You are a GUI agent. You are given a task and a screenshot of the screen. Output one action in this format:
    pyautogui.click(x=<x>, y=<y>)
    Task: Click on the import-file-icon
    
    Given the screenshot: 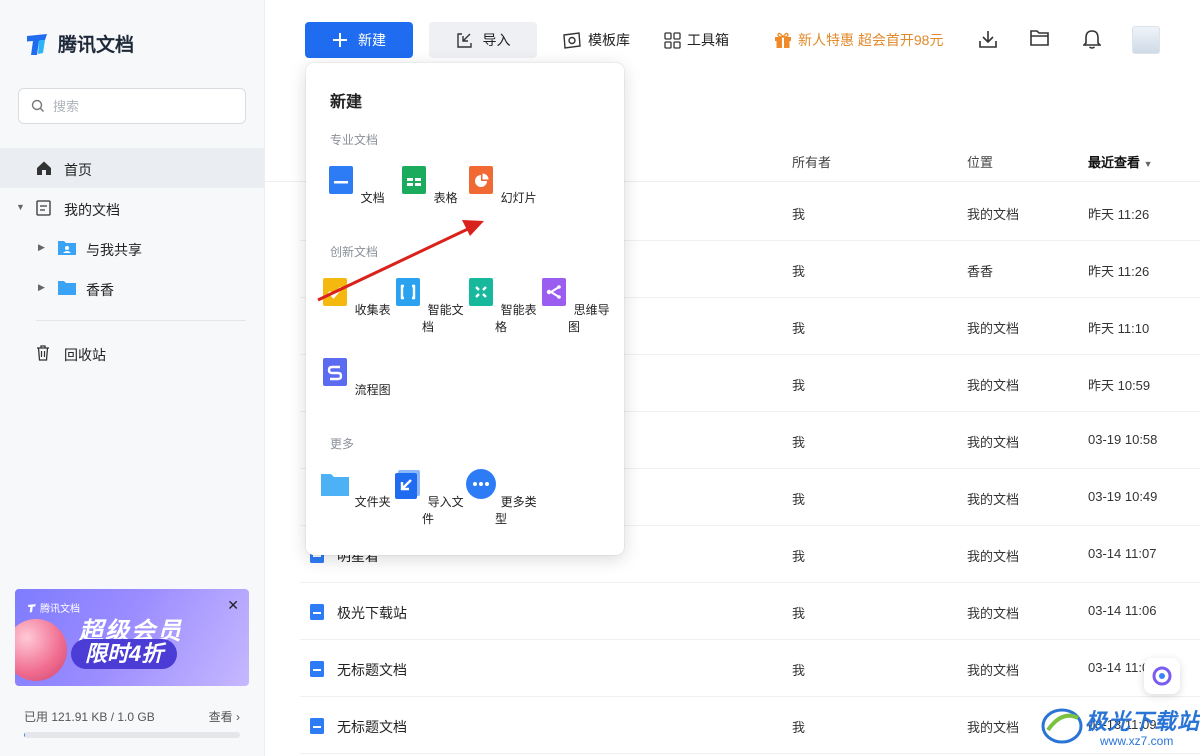 What is the action you would take?
    pyautogui.click(x=408, y=484)
    